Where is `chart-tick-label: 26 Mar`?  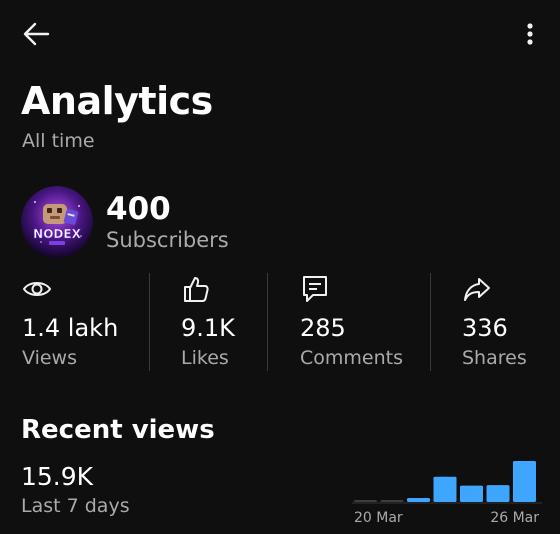
chart-tick-label: 26 Mar is located at coordinates (514, 518).